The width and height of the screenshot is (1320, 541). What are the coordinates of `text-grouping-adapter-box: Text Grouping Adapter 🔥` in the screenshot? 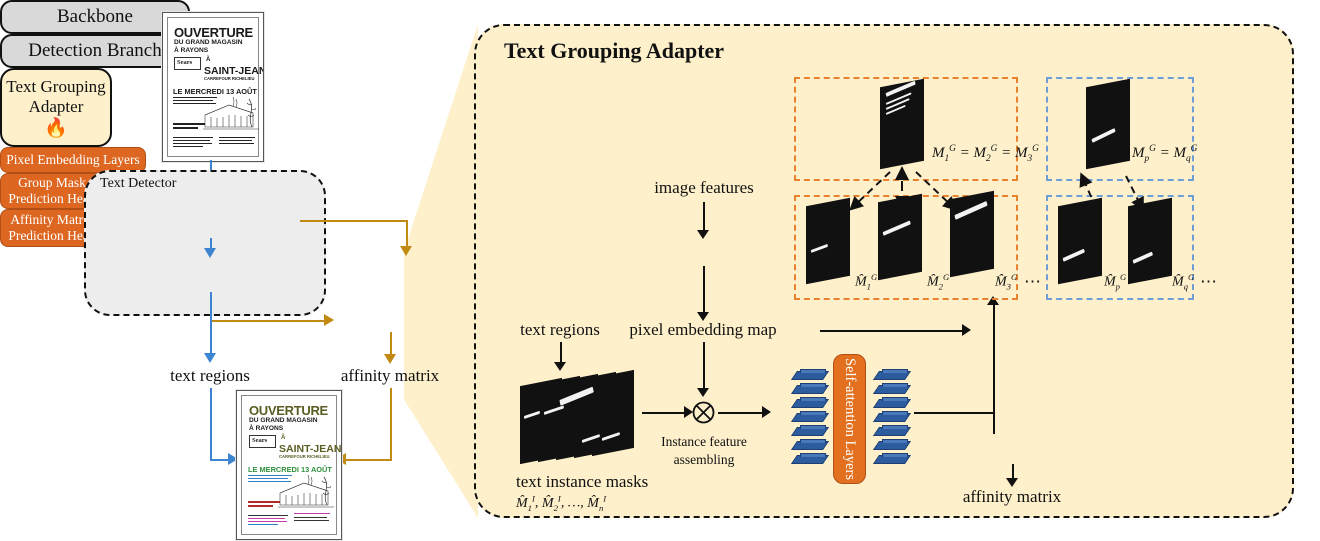 It's located at (56, 107).